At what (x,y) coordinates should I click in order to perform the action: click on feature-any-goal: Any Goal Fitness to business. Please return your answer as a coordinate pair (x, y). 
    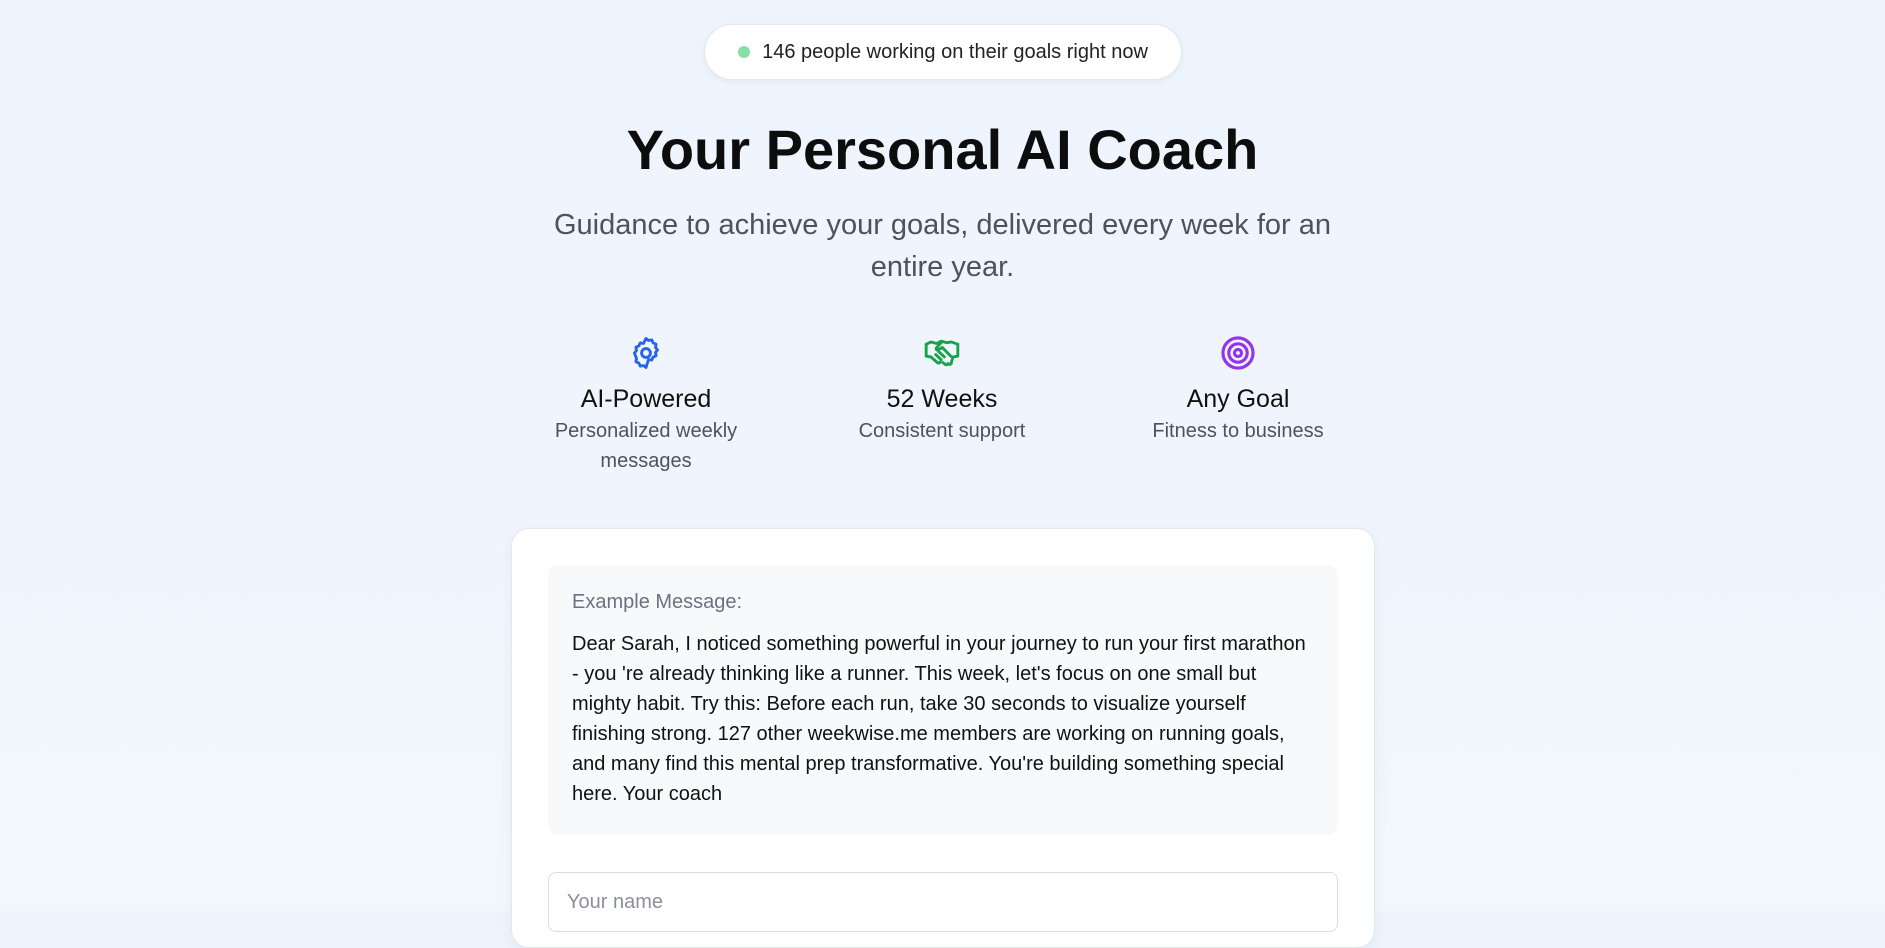
    Looking at the image, I should click on (1238, 390).